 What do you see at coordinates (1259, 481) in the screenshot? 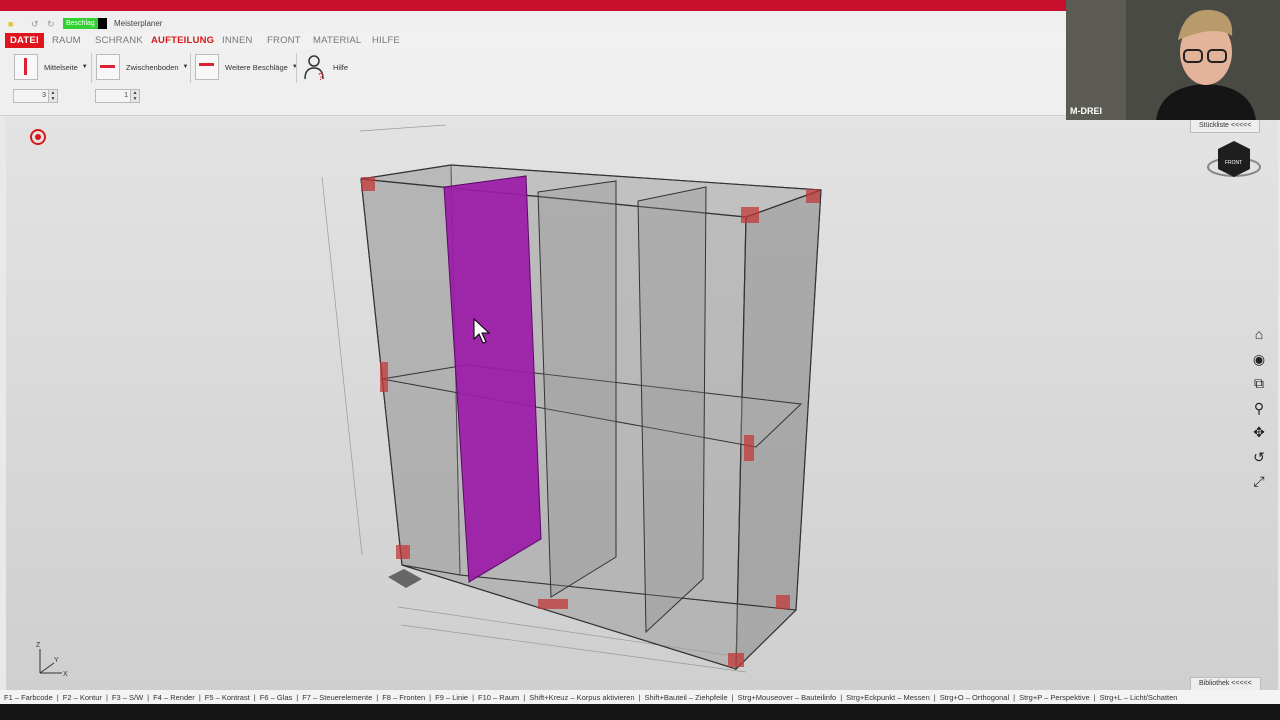
I see `fullscreen-icon: ⤢` at bounding box center [1259, 481].